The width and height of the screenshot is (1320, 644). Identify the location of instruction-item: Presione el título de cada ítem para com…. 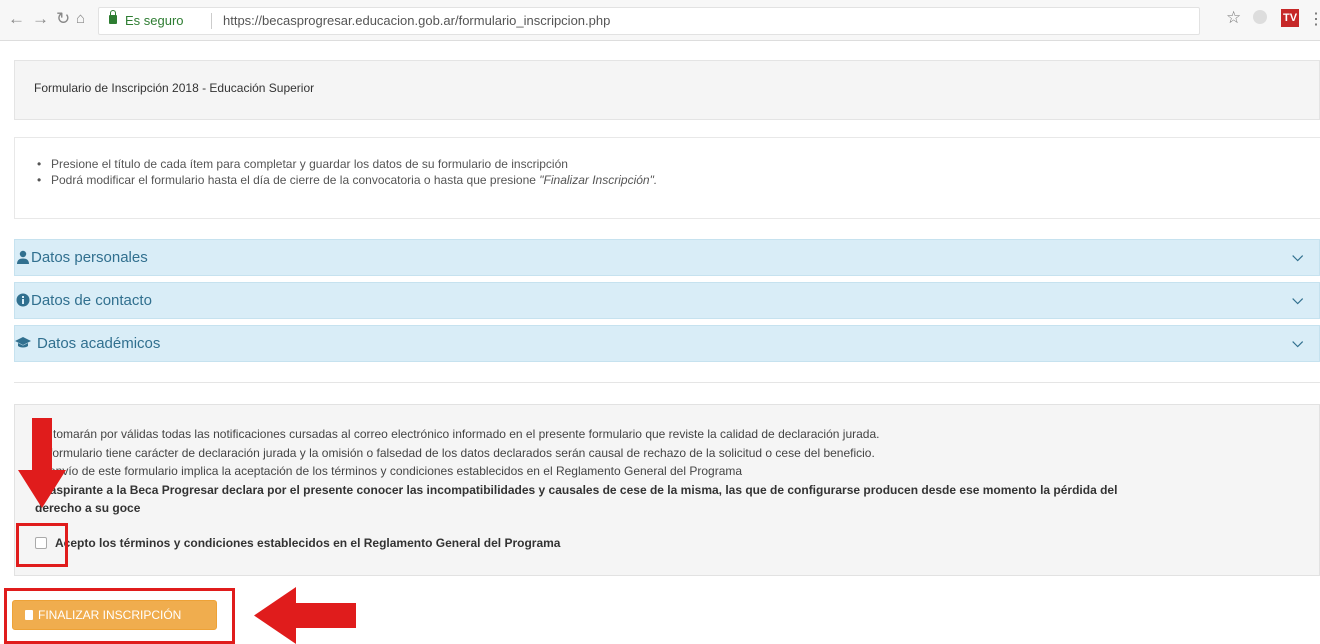
(347, 164).